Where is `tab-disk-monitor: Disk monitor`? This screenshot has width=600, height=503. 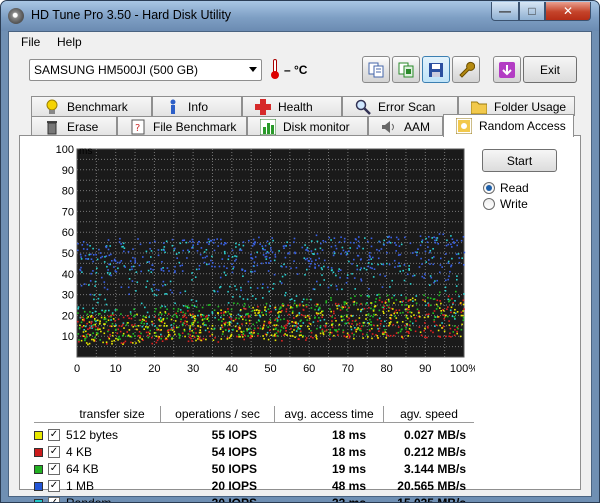 tab-disk-monitor: Disk monitor is located at coordinates (307, 126).